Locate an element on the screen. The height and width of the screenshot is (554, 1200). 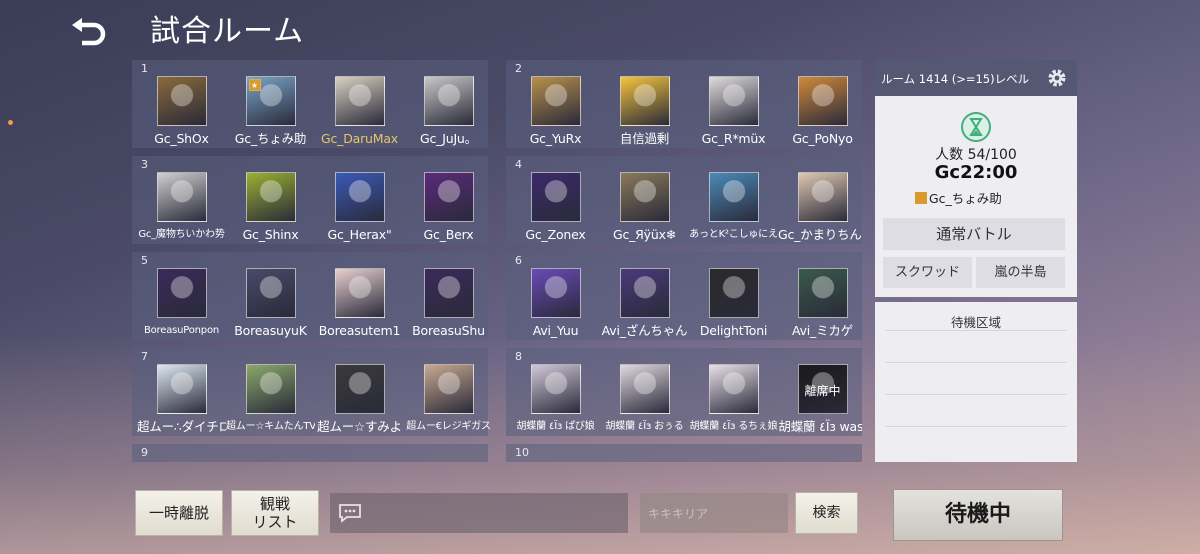
player-slot: Gc_Яÿüx❄ is located at coordinates (644, 208).